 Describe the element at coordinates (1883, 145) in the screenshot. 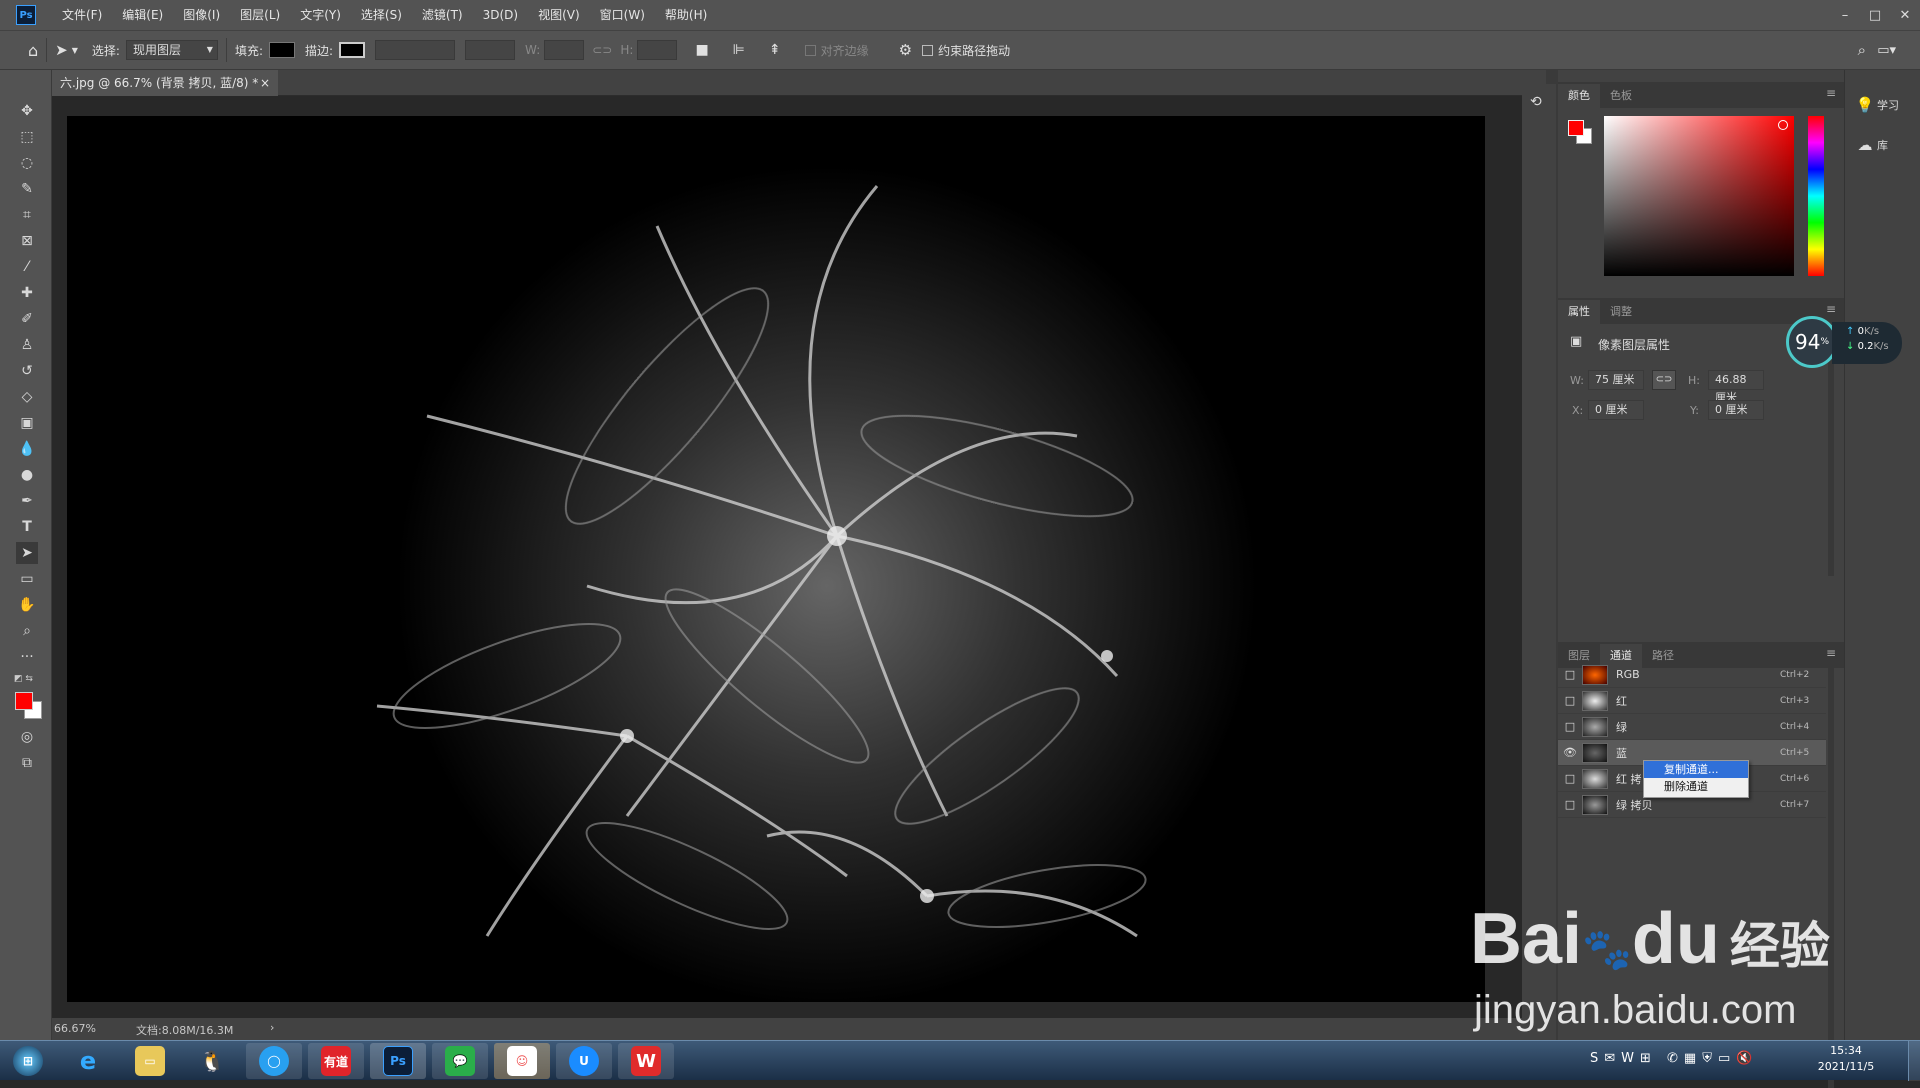

I see `library-button: ☁ 库` at that location.